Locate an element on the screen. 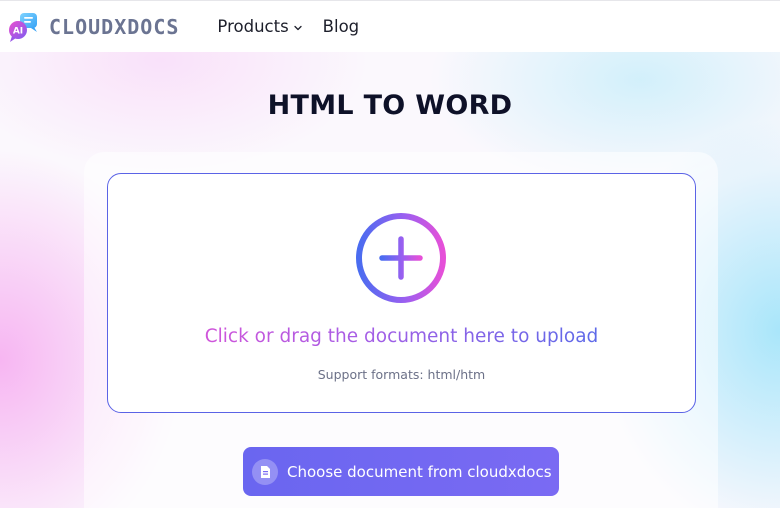 The width and height of the screenshot is (780, 508). nav-products: Products is located at coordinates (259, 26).